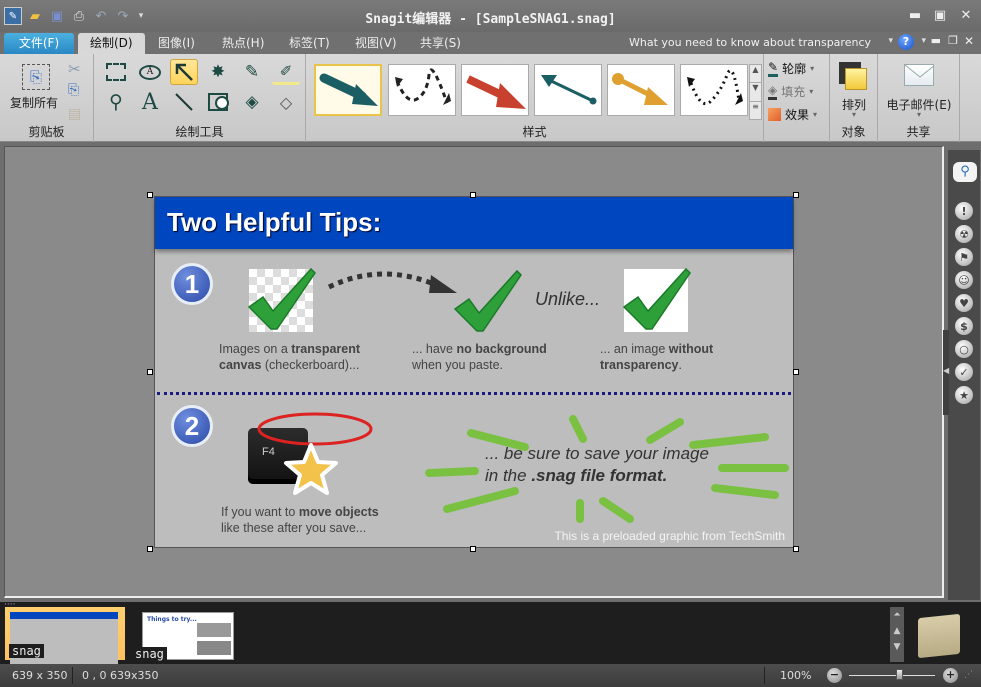 The width and height of the screenshot is (981, 687). Describe the element at coordinates (964, 257) in the screenshot. I see `flag-icon: ⚑` at that location.